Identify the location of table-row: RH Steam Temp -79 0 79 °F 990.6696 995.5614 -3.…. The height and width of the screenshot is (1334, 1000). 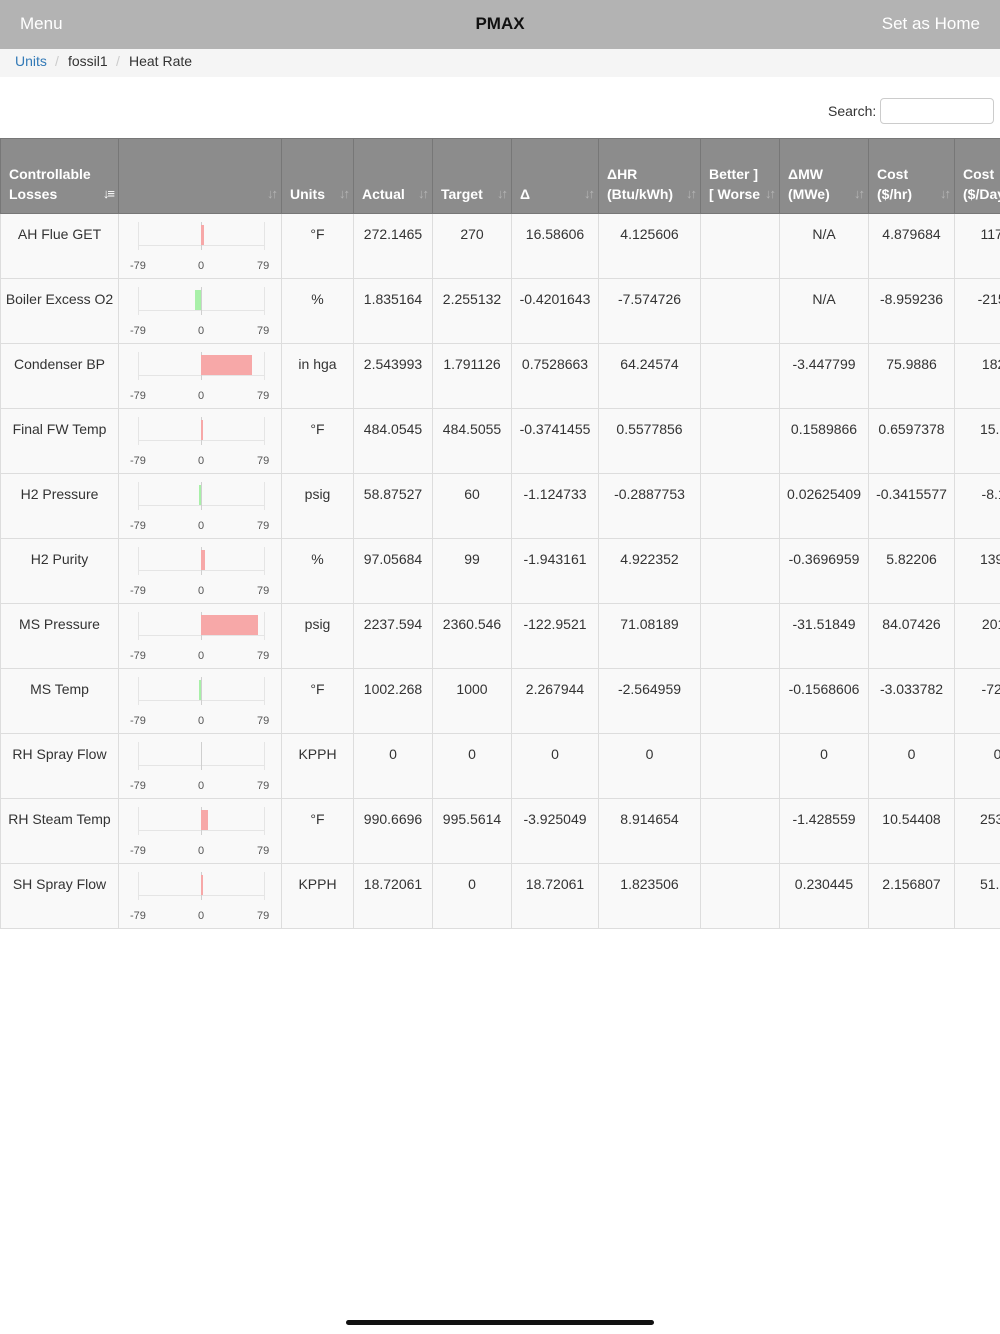
(500, 831).